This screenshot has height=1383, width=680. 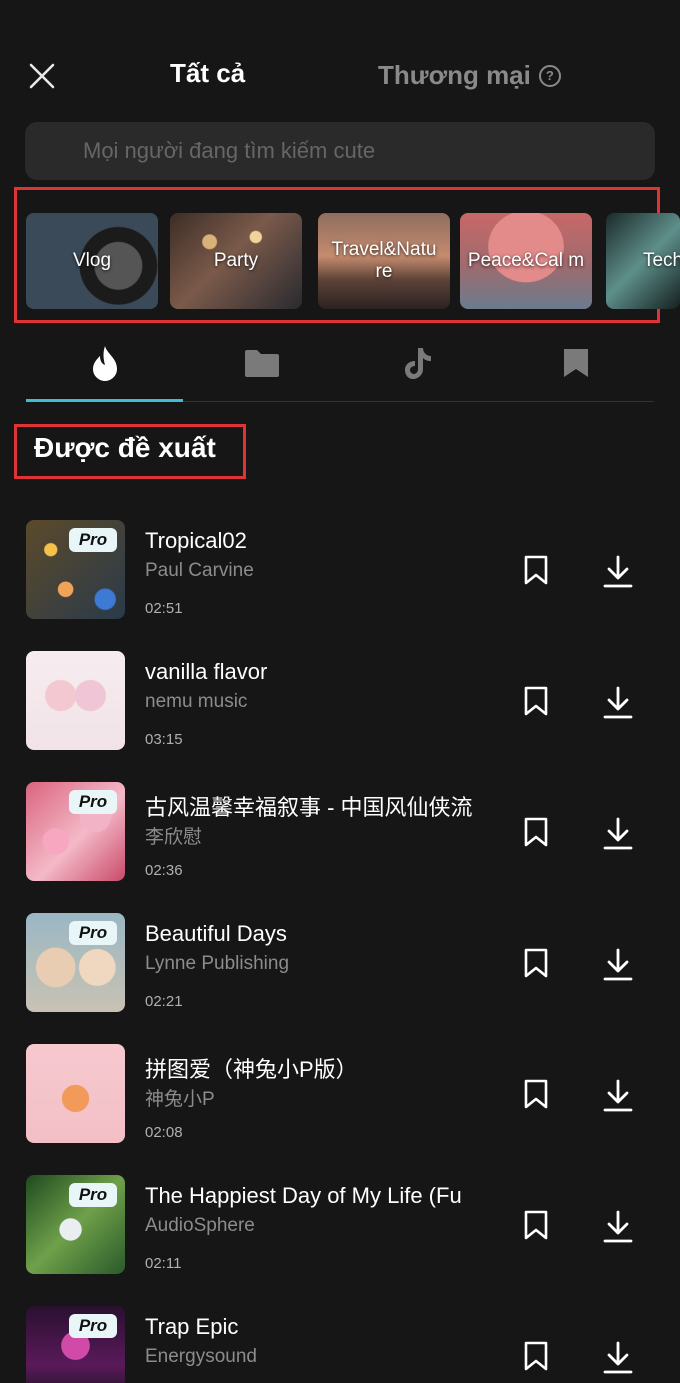 I want to click on track-artist: AudioSphere, so click(x=200, y=1225).